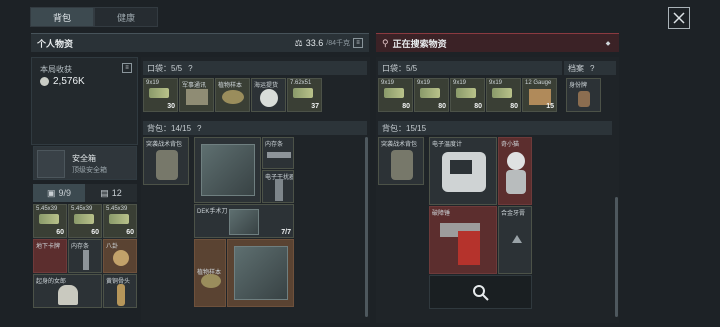  What do you see at coordinates (431, 95) in the screenshot?
I see `search-pocket-item-2: 9x19 80` at bounding box center [431, 95].